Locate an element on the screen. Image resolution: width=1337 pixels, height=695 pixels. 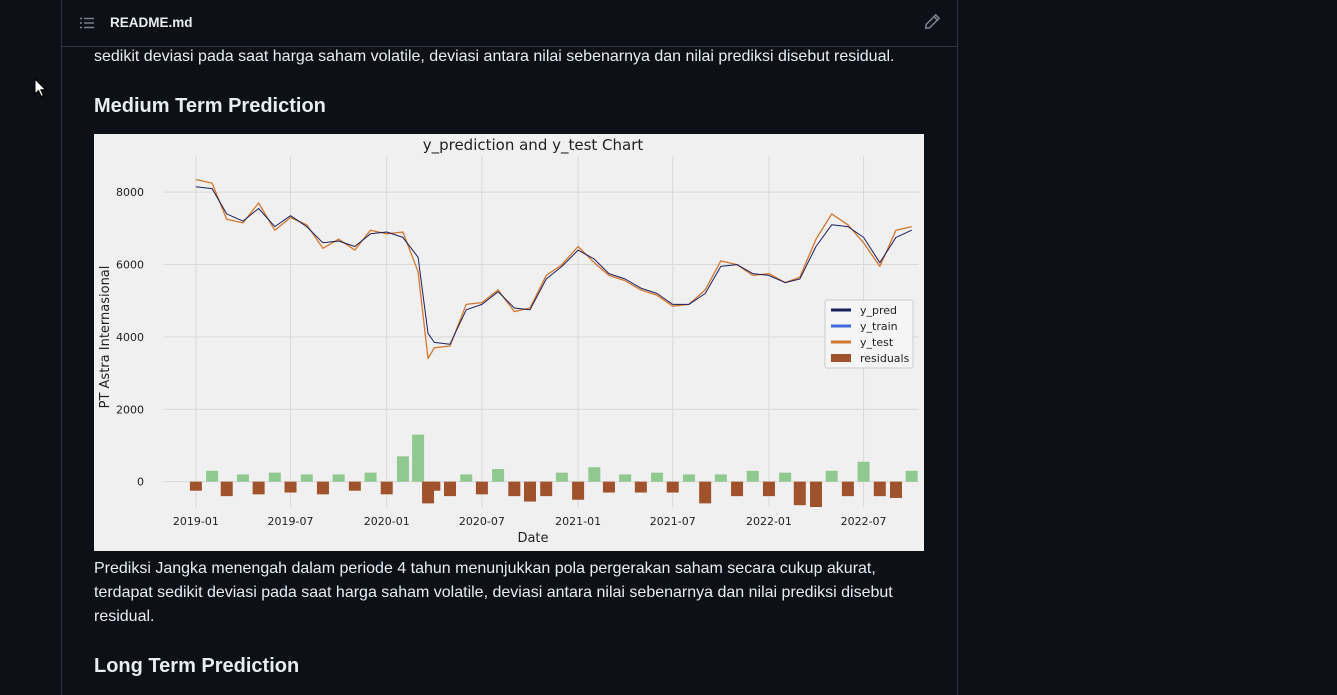
x-tick-label: 2021-01 is located at coordinates (578, 521).